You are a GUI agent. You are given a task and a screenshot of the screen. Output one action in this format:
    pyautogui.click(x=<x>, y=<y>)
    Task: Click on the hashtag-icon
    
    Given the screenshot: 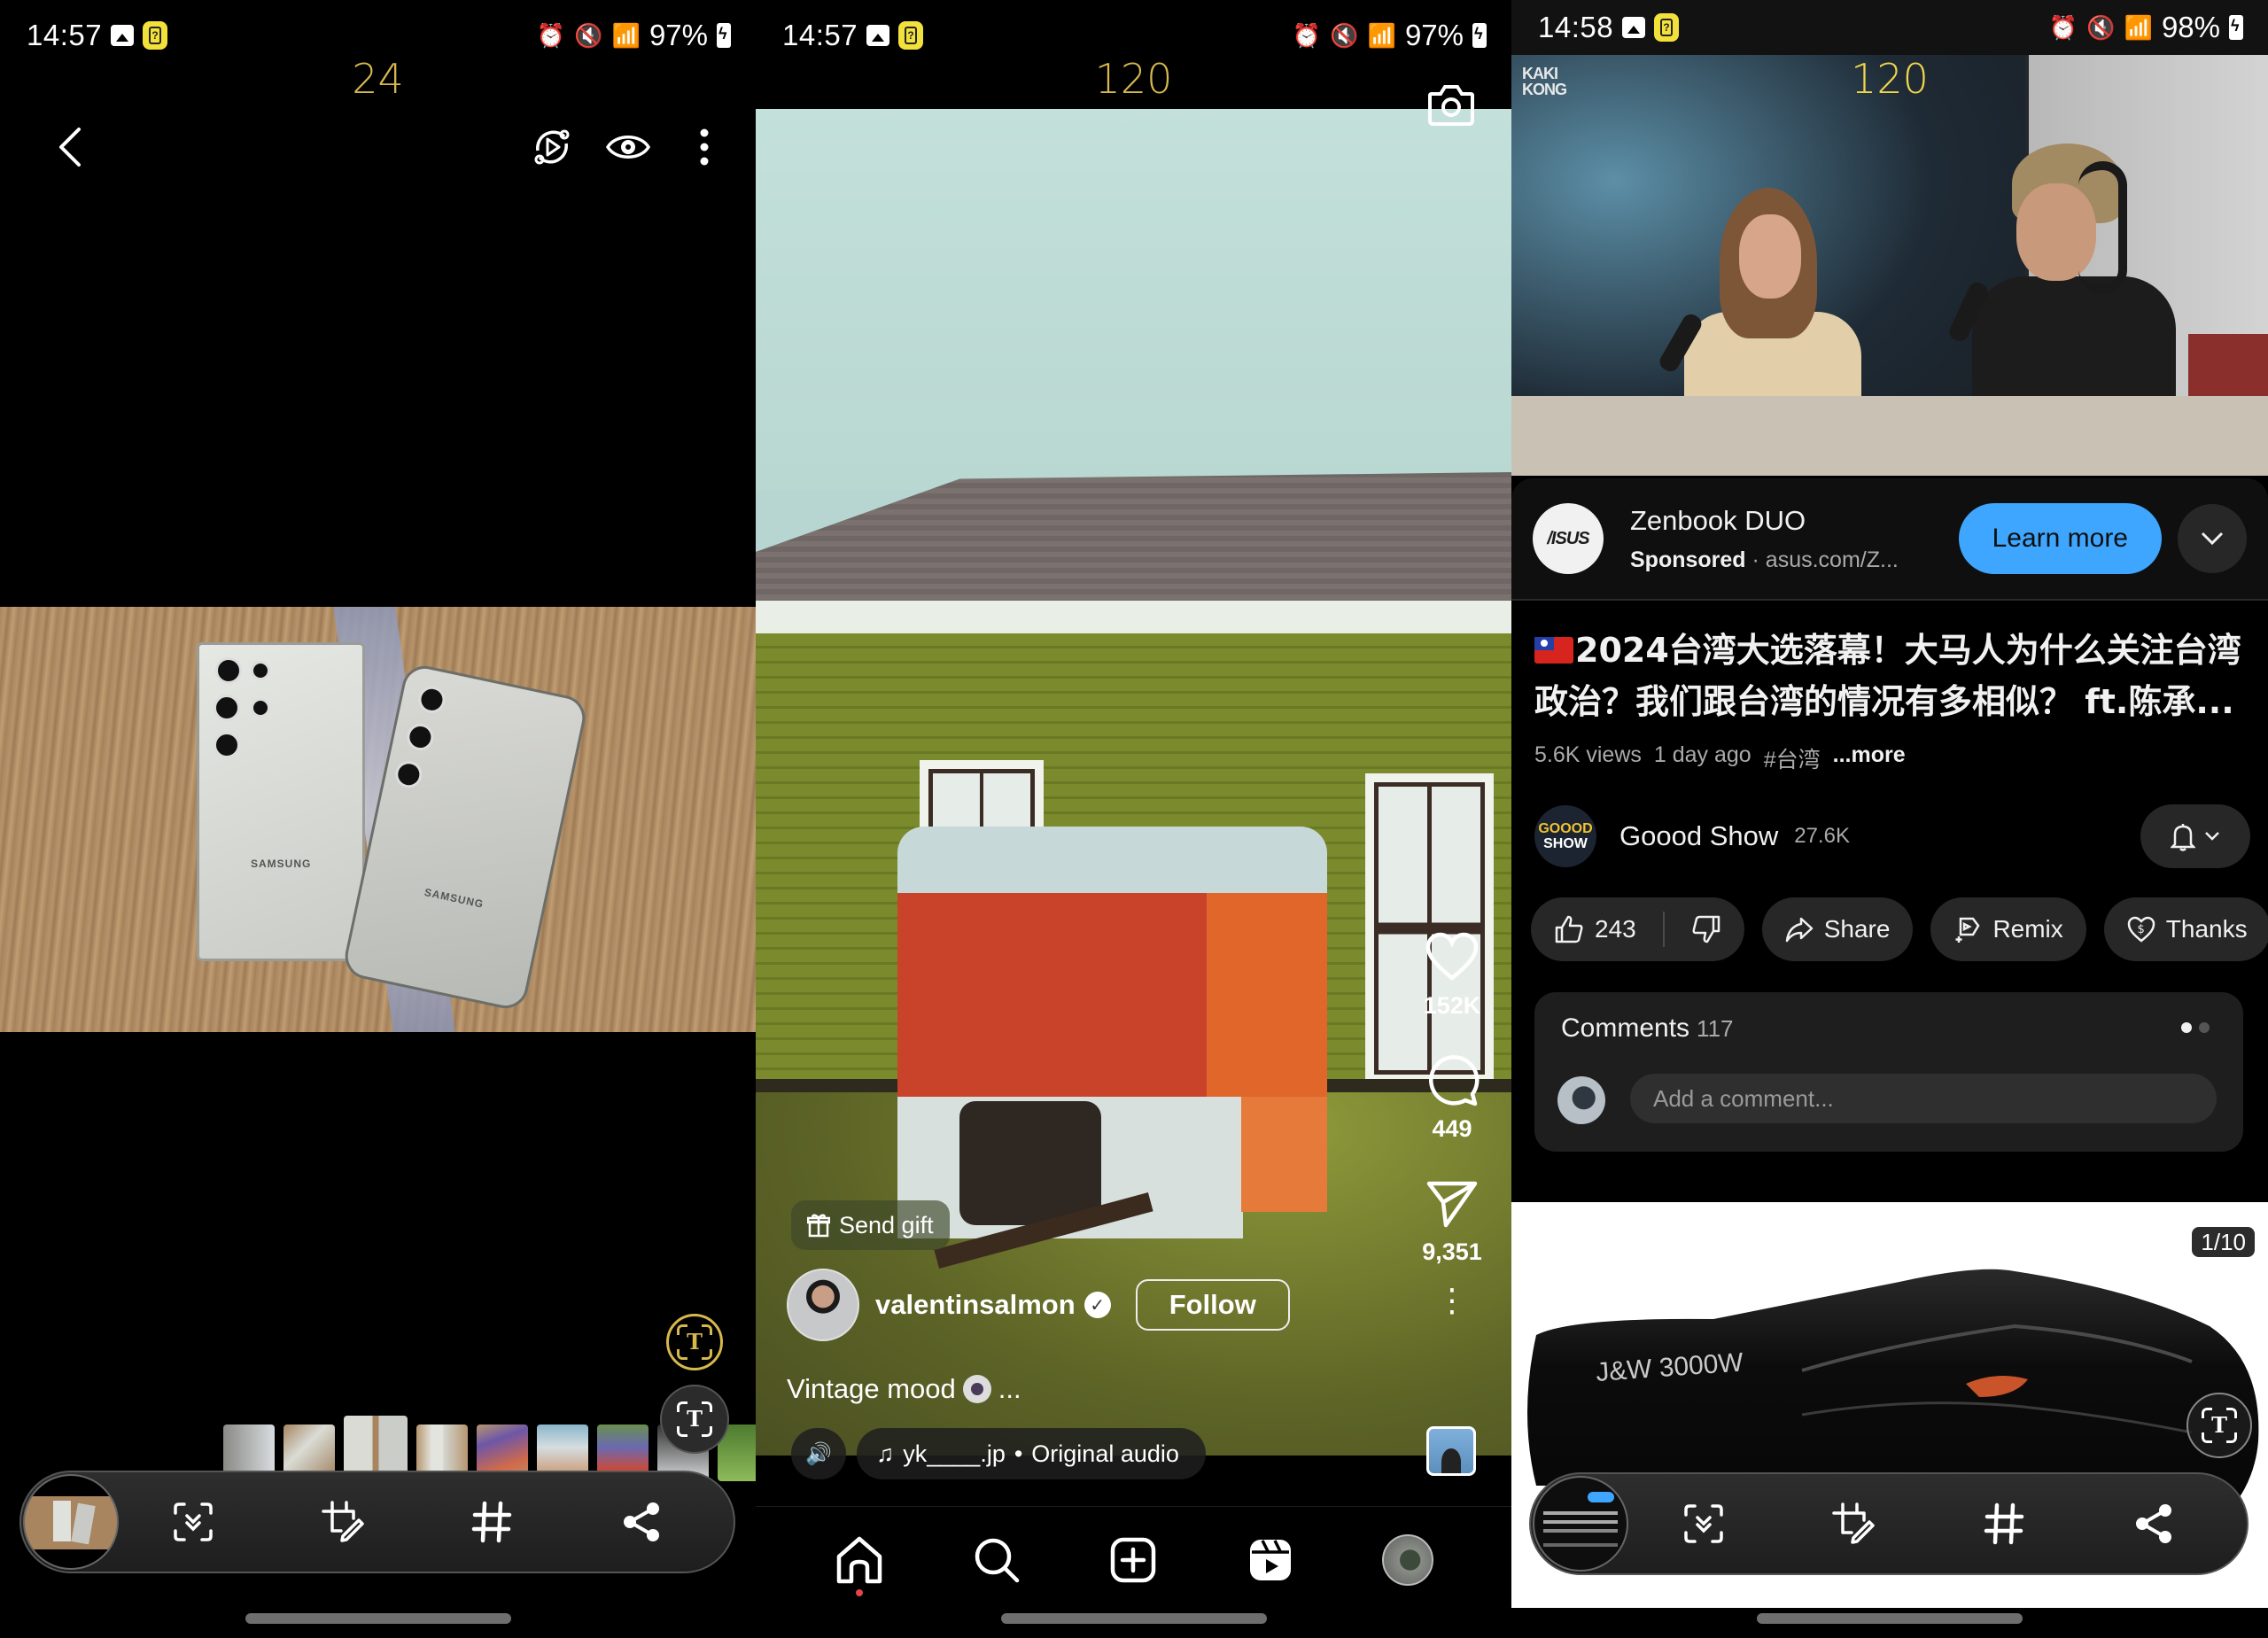 What is the action you would take?
    pyautogui.click(x=492, y=1522)
    